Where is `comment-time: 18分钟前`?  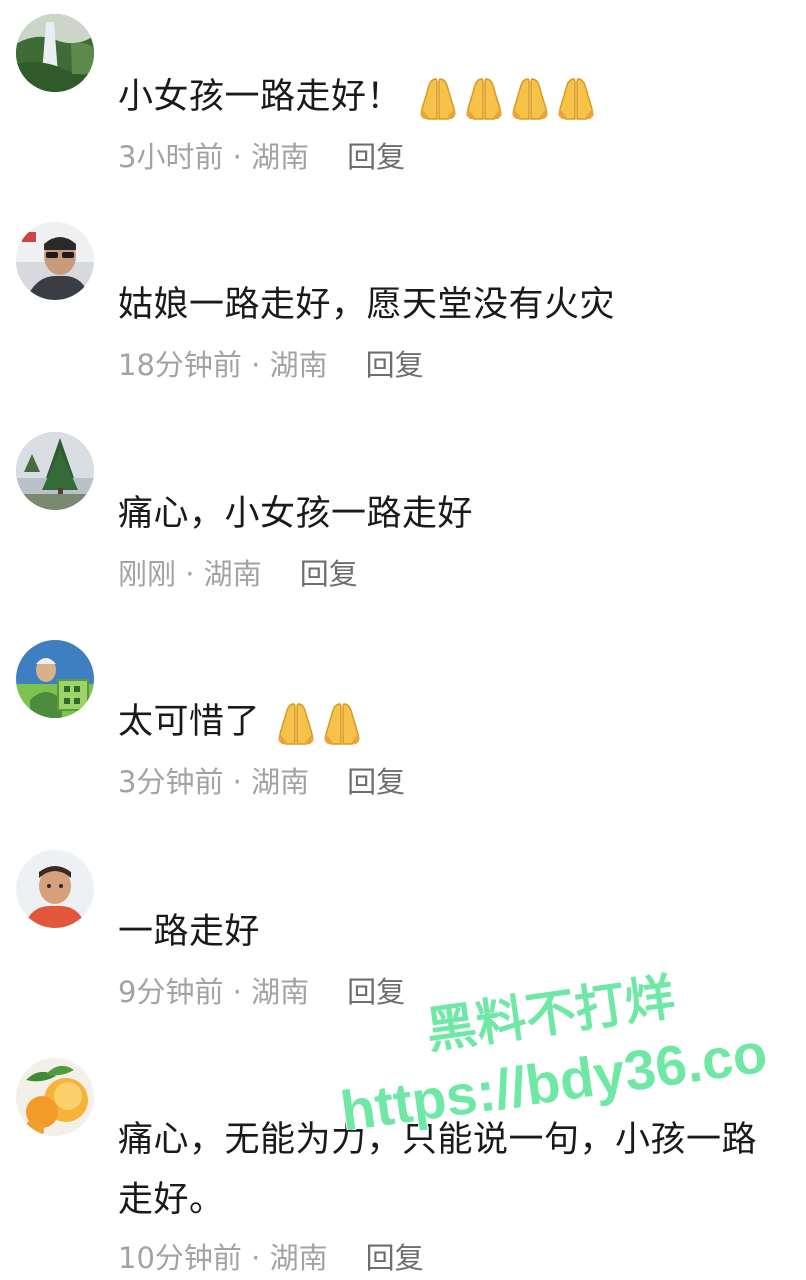 comment-time: 18分钟前 is located at coordinates (180, 365).